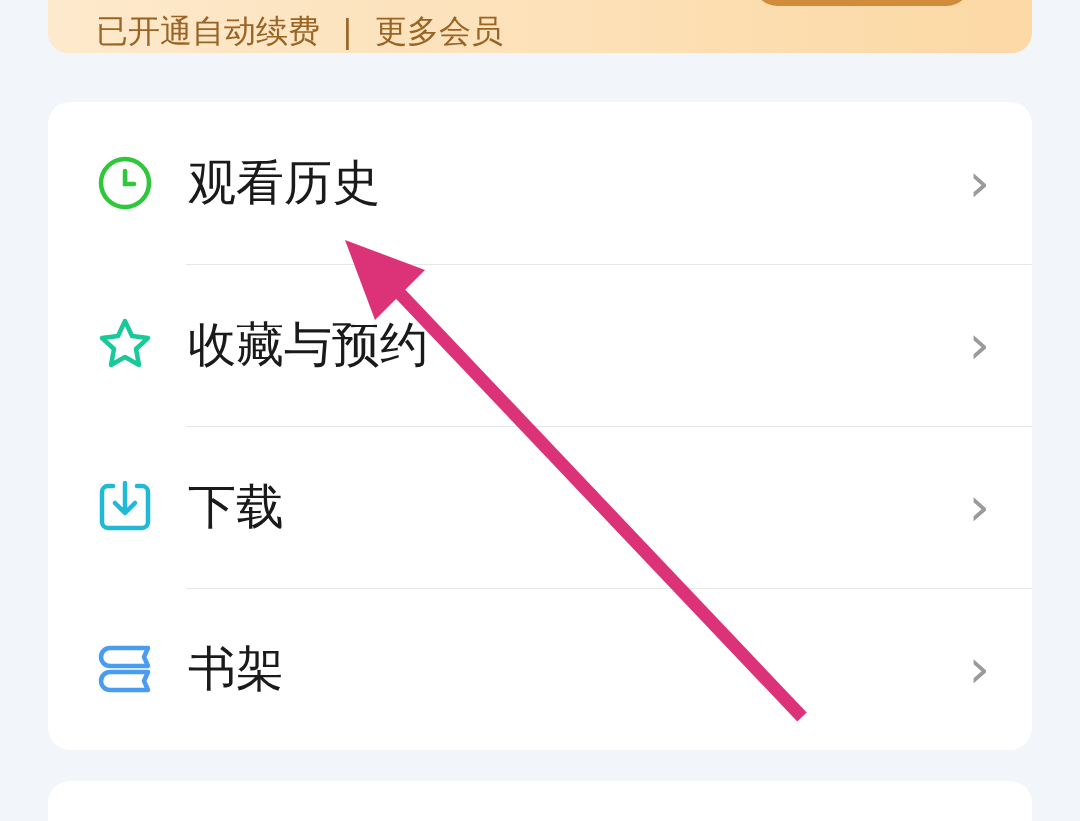 Image resolution: width=1080 pixels, height=821 pixels. Describe the element at coordinates (540, 26) in the screenshot. I see `vip-banner: 已开通自动续费 | 更多会员` at that location.